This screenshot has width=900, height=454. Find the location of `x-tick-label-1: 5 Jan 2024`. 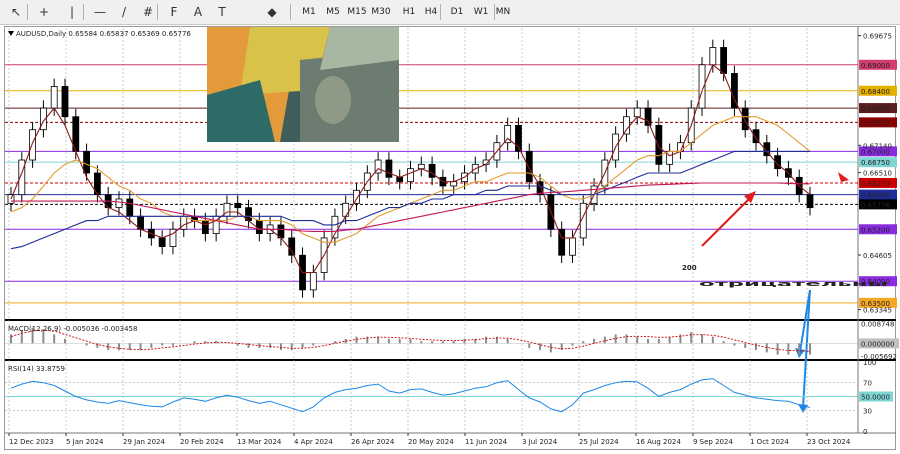

x-tick-label-1: 5 Jan 2024 is located at coordinates (85, 442).